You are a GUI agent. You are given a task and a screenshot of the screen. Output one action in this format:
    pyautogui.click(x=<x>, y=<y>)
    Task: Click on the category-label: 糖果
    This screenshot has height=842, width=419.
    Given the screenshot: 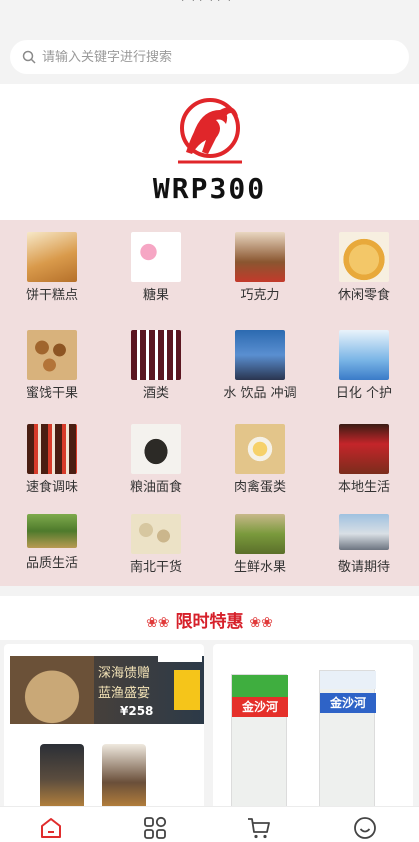 What is the action you would take?
    pyautogui.click(x=155, y=295)
    